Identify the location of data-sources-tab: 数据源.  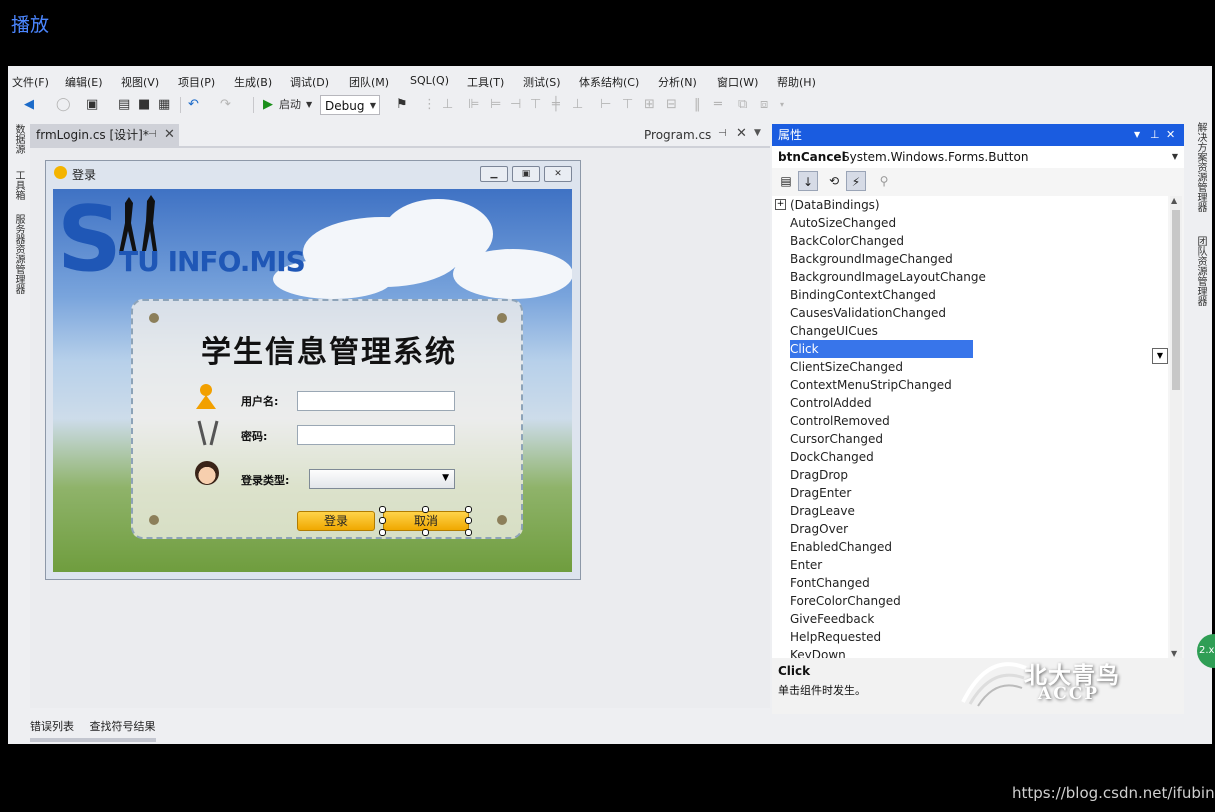
(18, 139).